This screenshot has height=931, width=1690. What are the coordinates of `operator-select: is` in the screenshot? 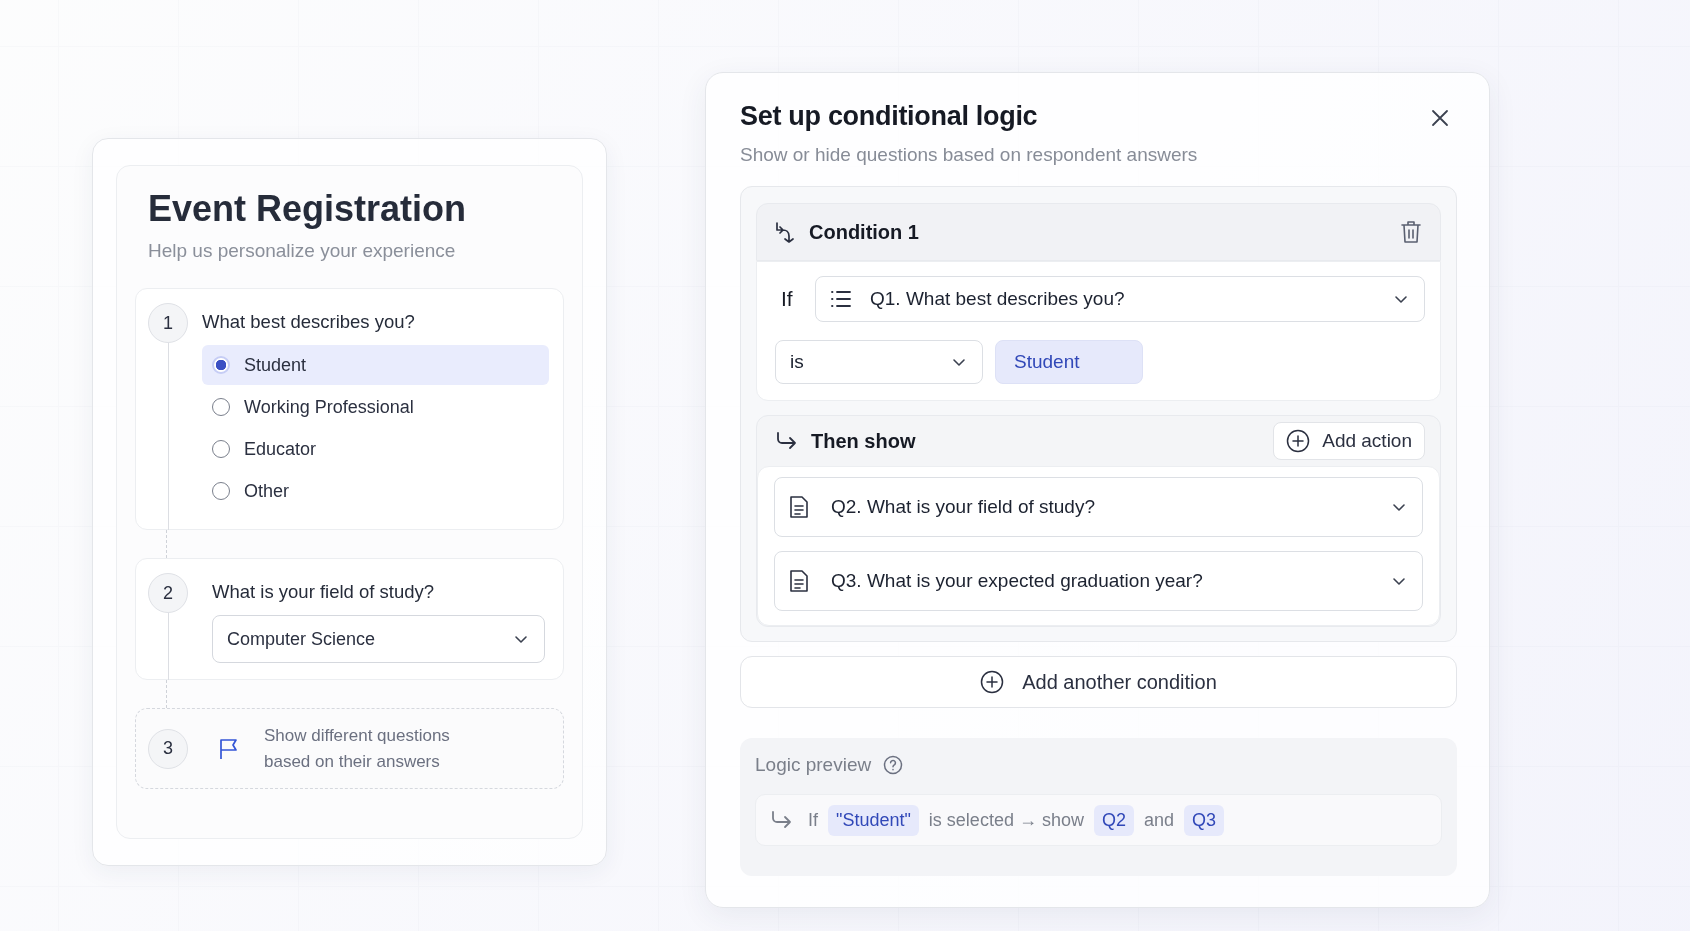 It's located at (879, 362).